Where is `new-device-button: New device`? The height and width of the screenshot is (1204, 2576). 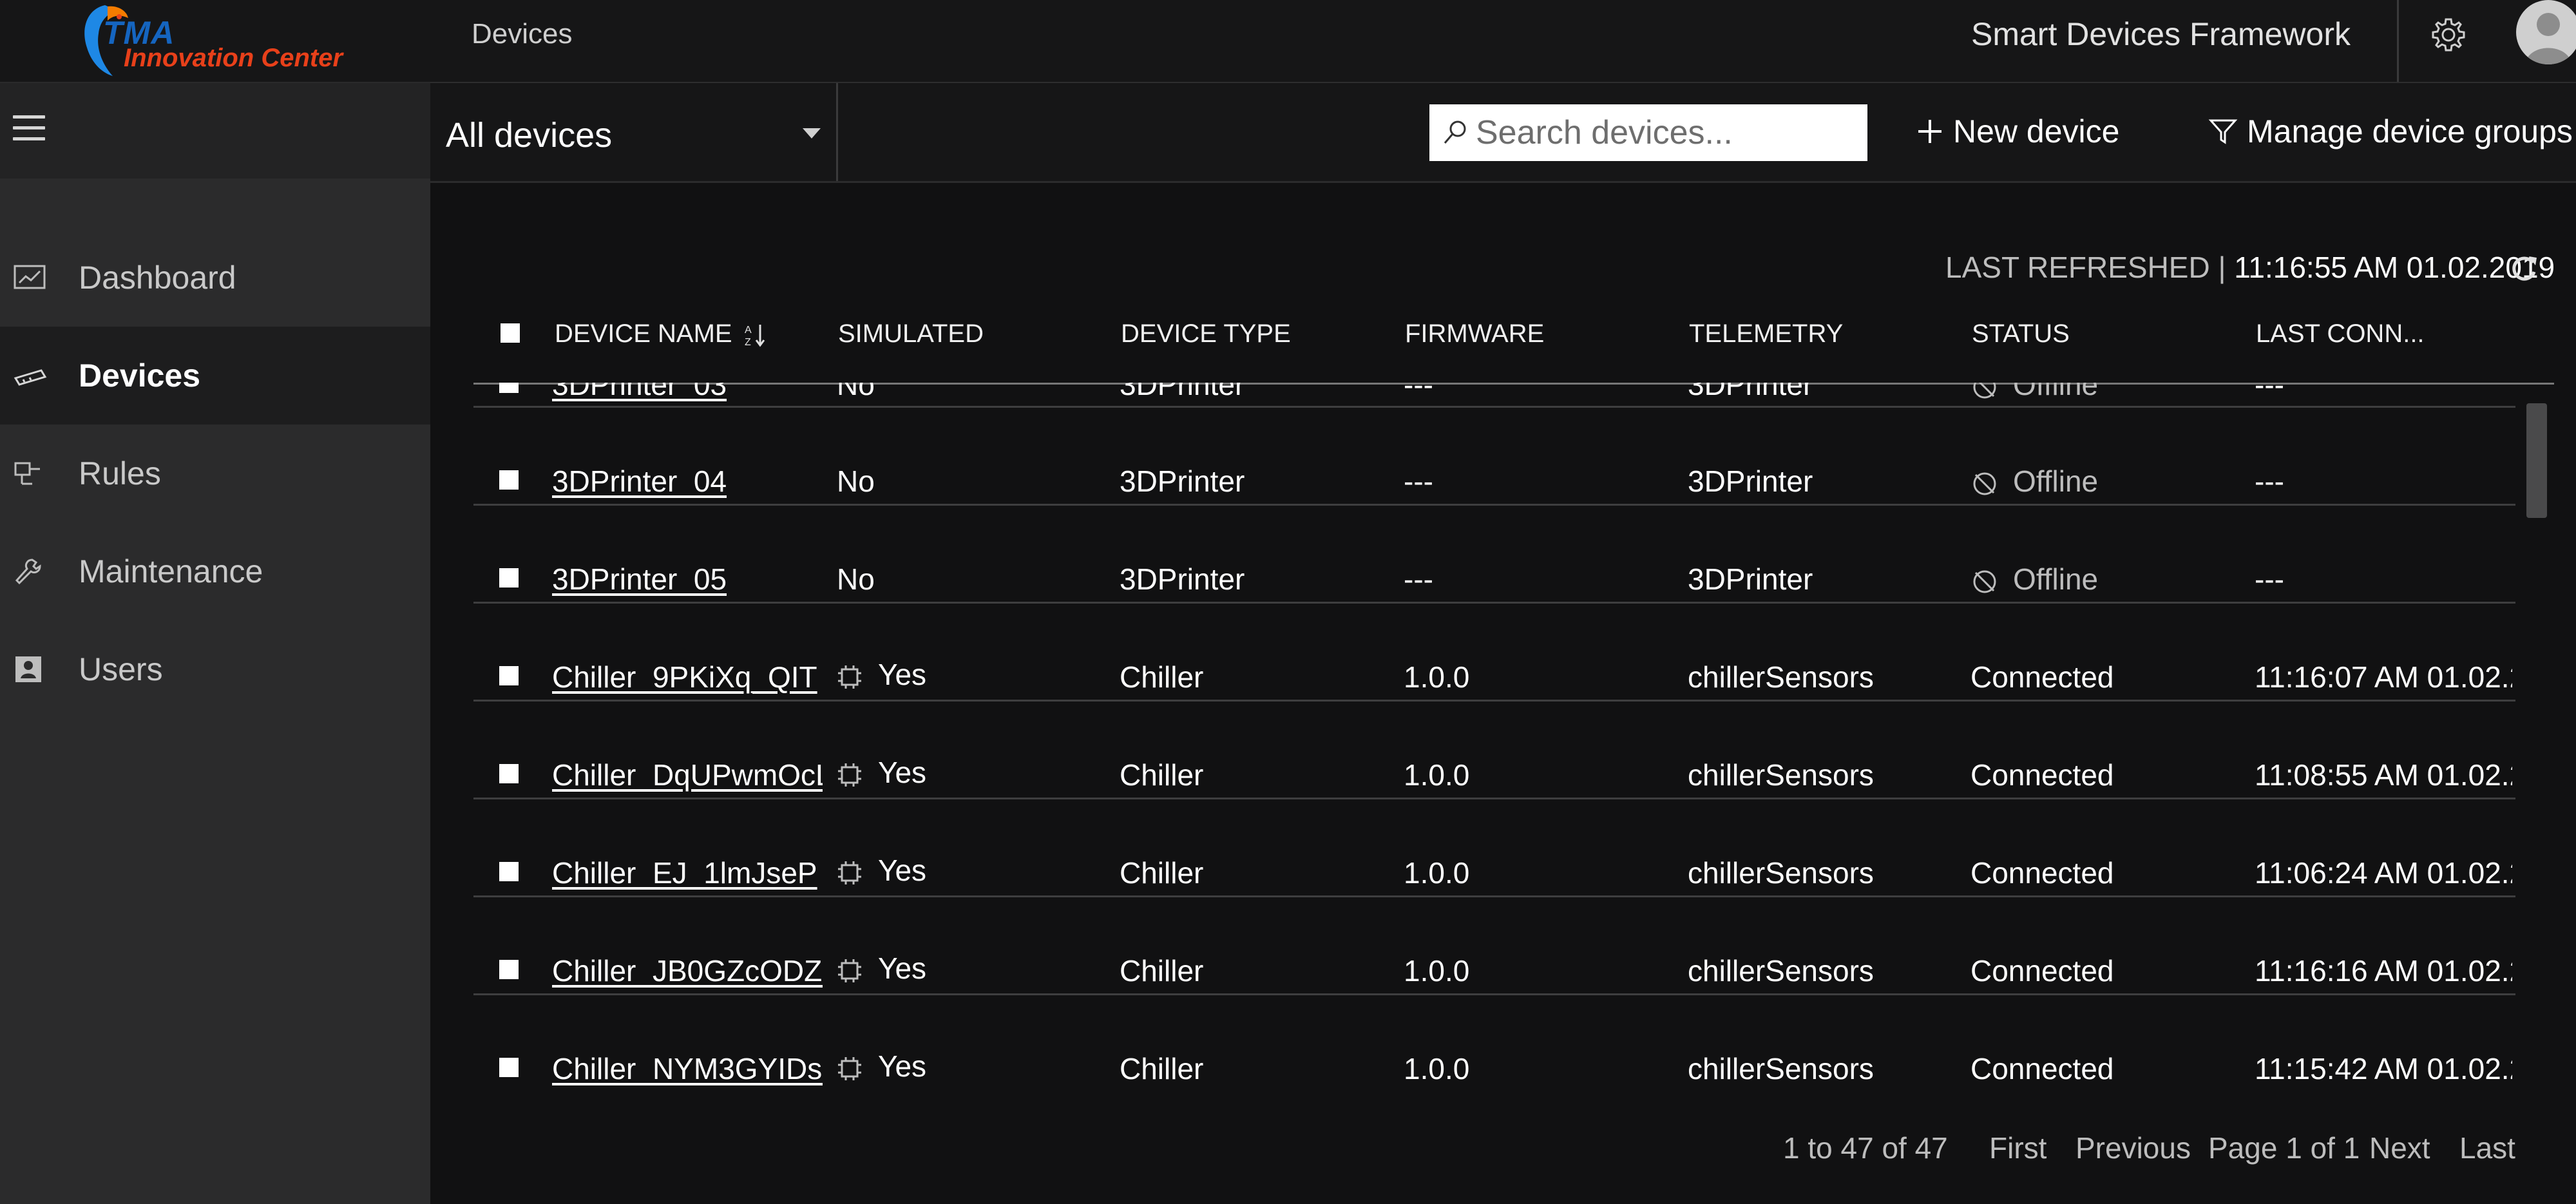
new-device-button: New device is located at coordinates (2017, 131).